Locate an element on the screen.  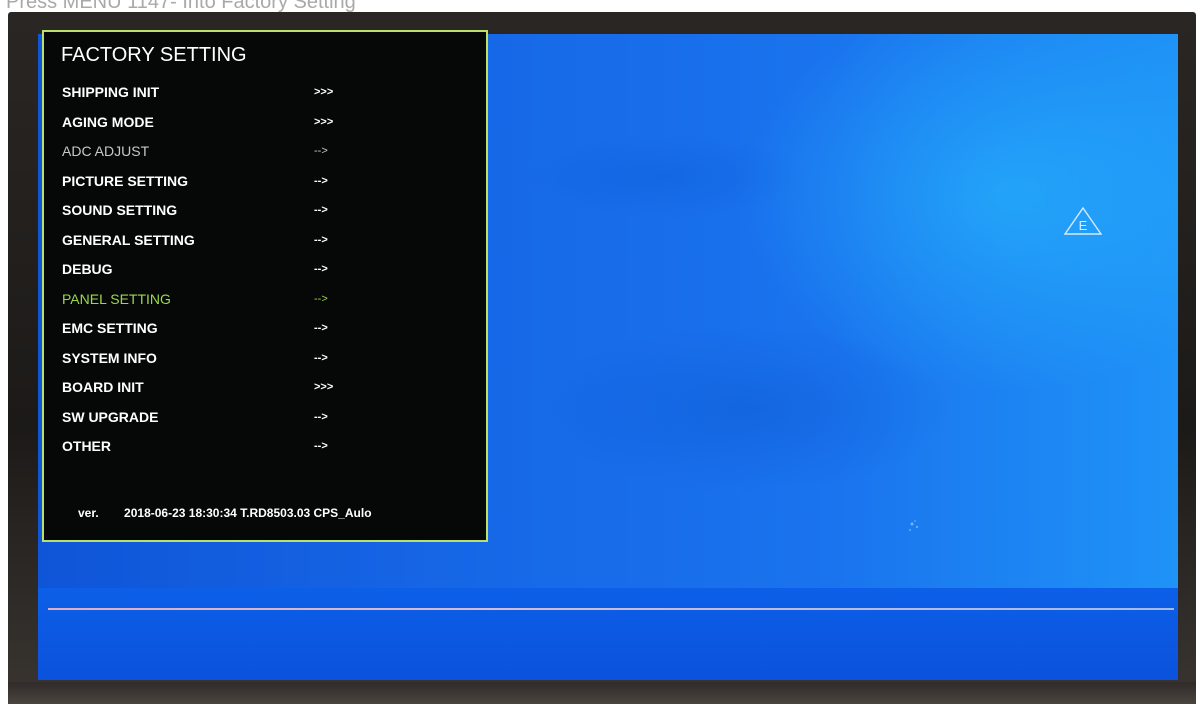
menu-item-picture-setting: PICTURE SETTING --> is located at coordinates (265, 182).